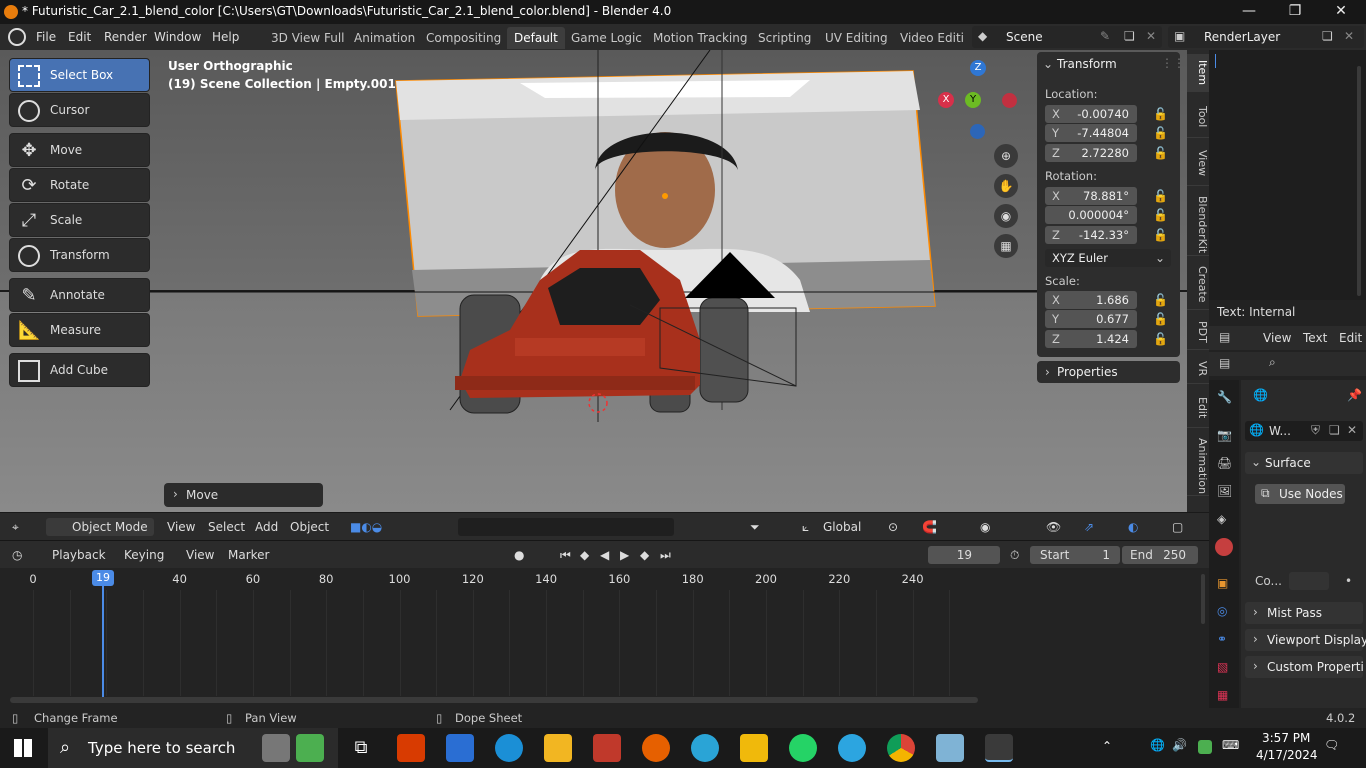 The width and height of the screenshot is (1366, 768). I want to click on network-app-icon, so click(705, 748).